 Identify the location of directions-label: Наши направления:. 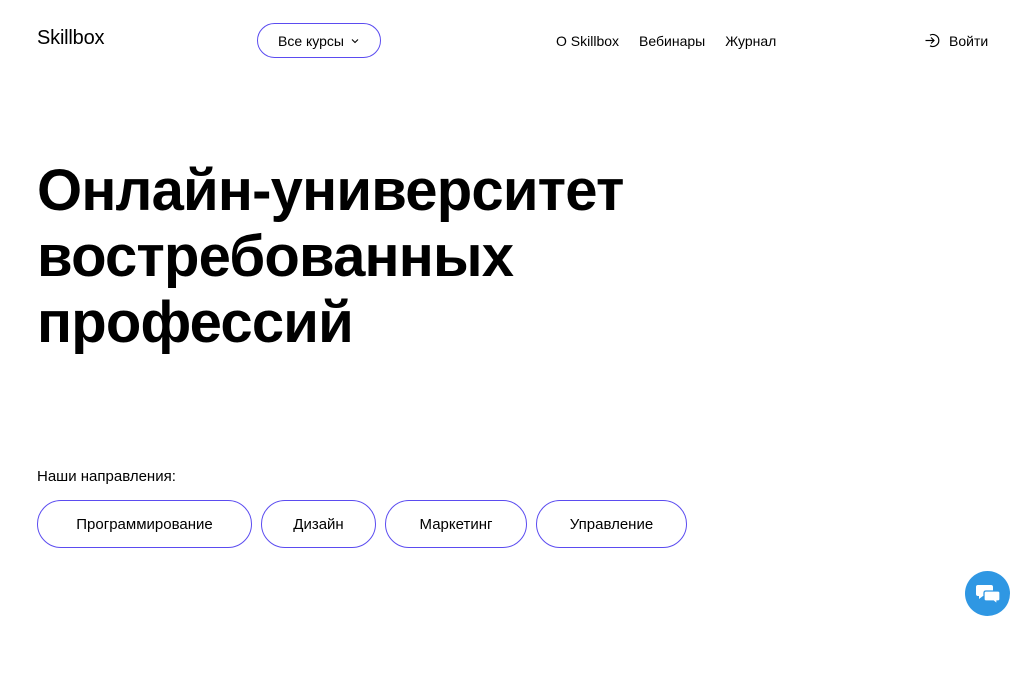
(106, 476).